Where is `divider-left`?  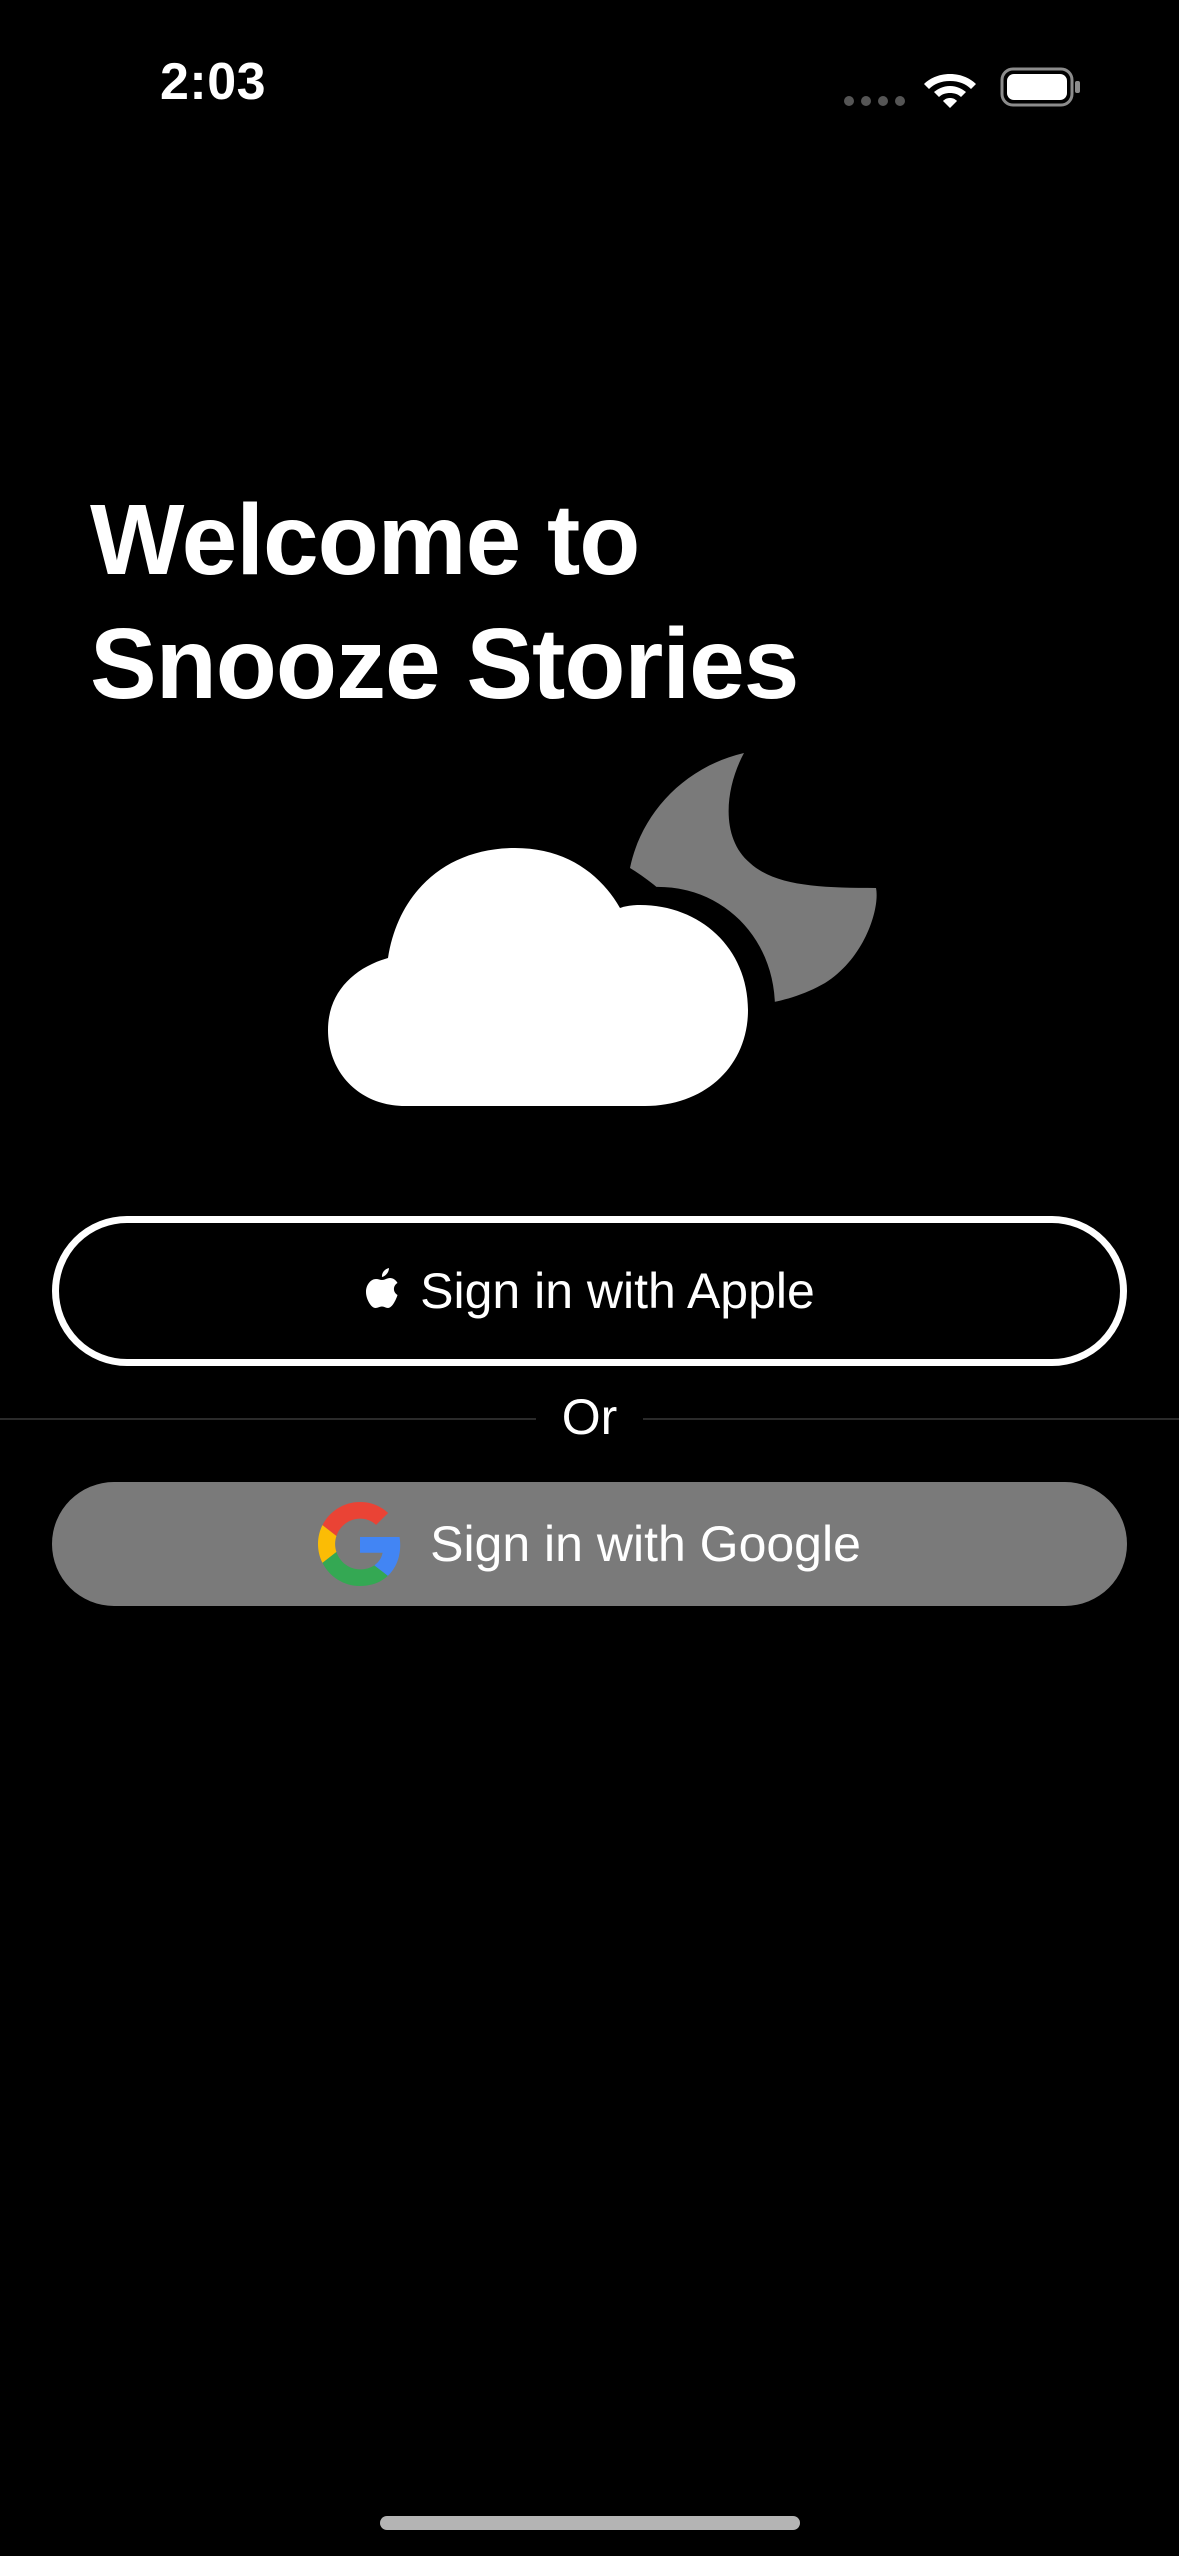 divider-left is located at coordinates (268, 1419).